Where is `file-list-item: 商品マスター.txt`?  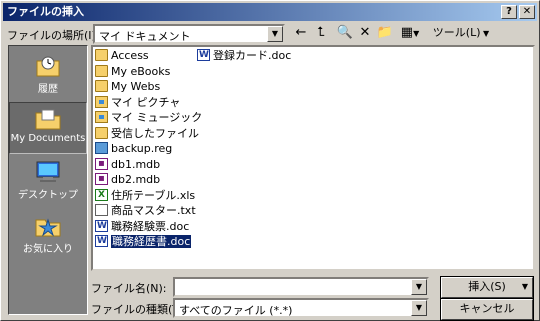
file-list-item: 商品マスター.txt is located at coordinates (145, 211).